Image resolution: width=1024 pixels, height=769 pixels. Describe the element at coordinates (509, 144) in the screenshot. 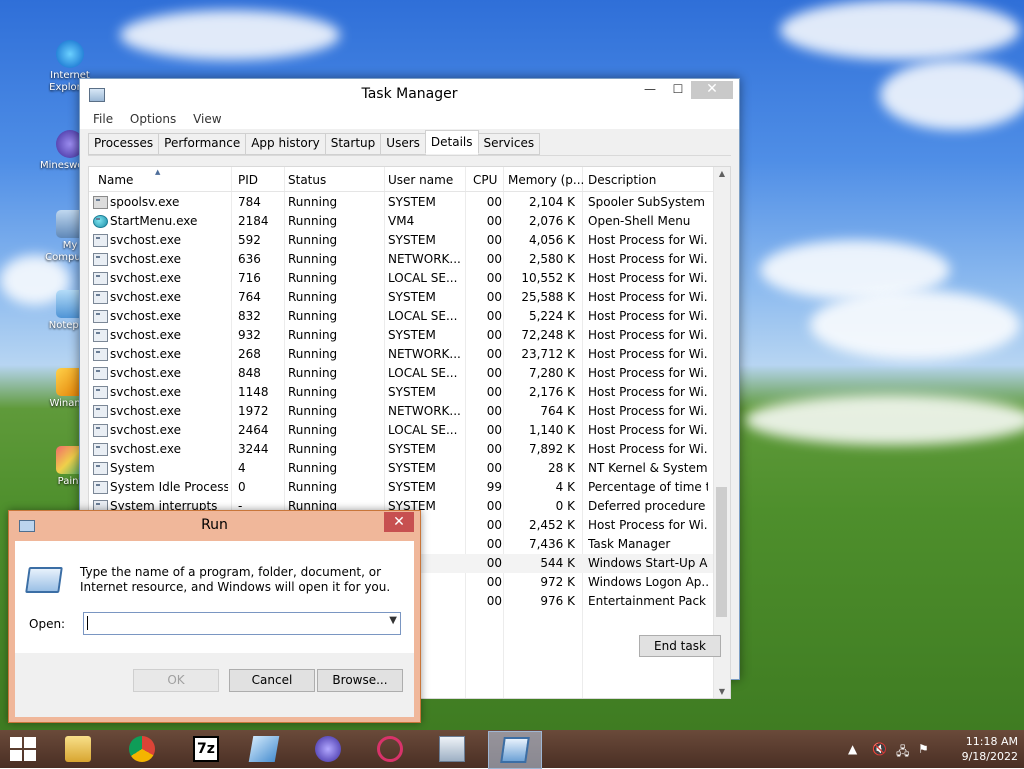

I see `tab-services: Services` at that location.